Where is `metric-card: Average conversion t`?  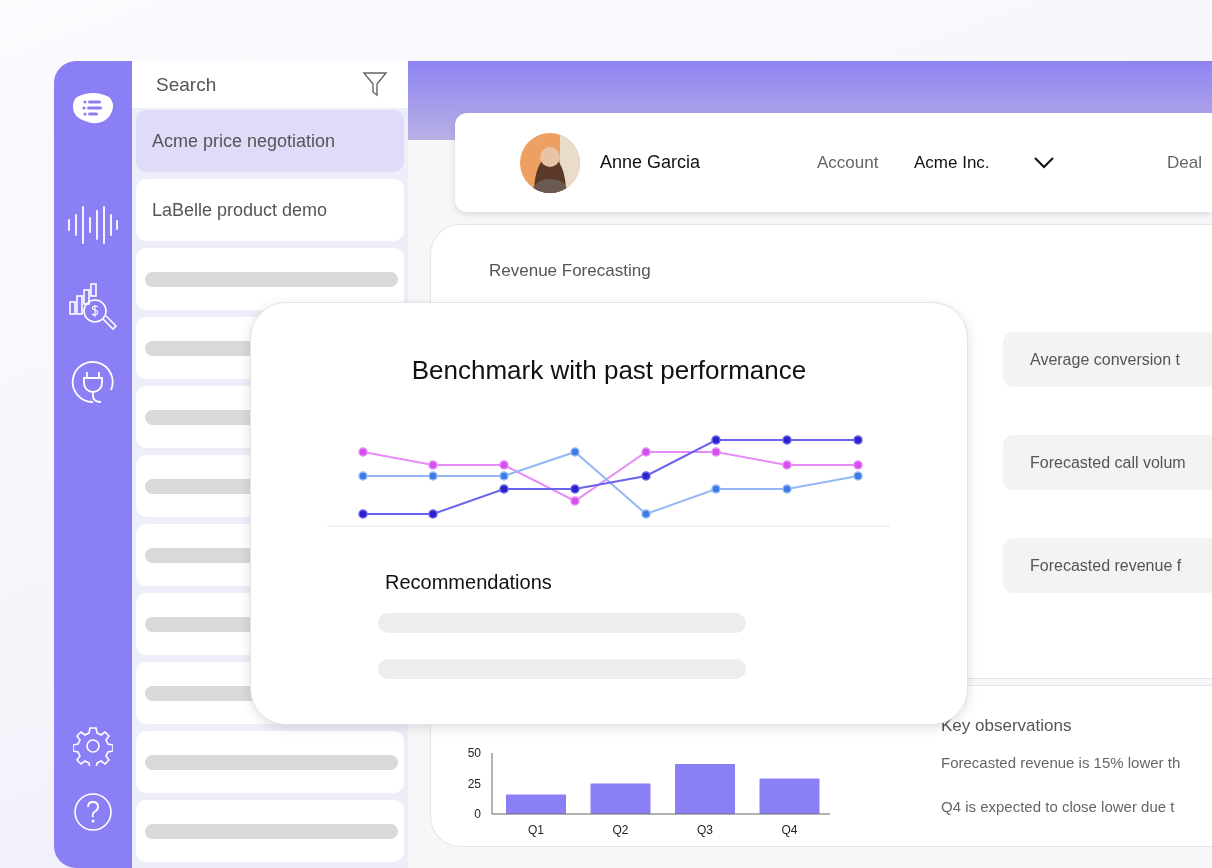
metric-card: Average conversion t is located at coordinates (1107, 359).